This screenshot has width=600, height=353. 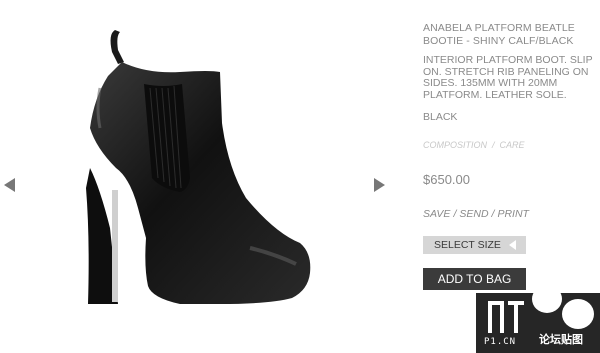 I want to click on tab-composition: COMPOSITION, so click(x=455, y=145).